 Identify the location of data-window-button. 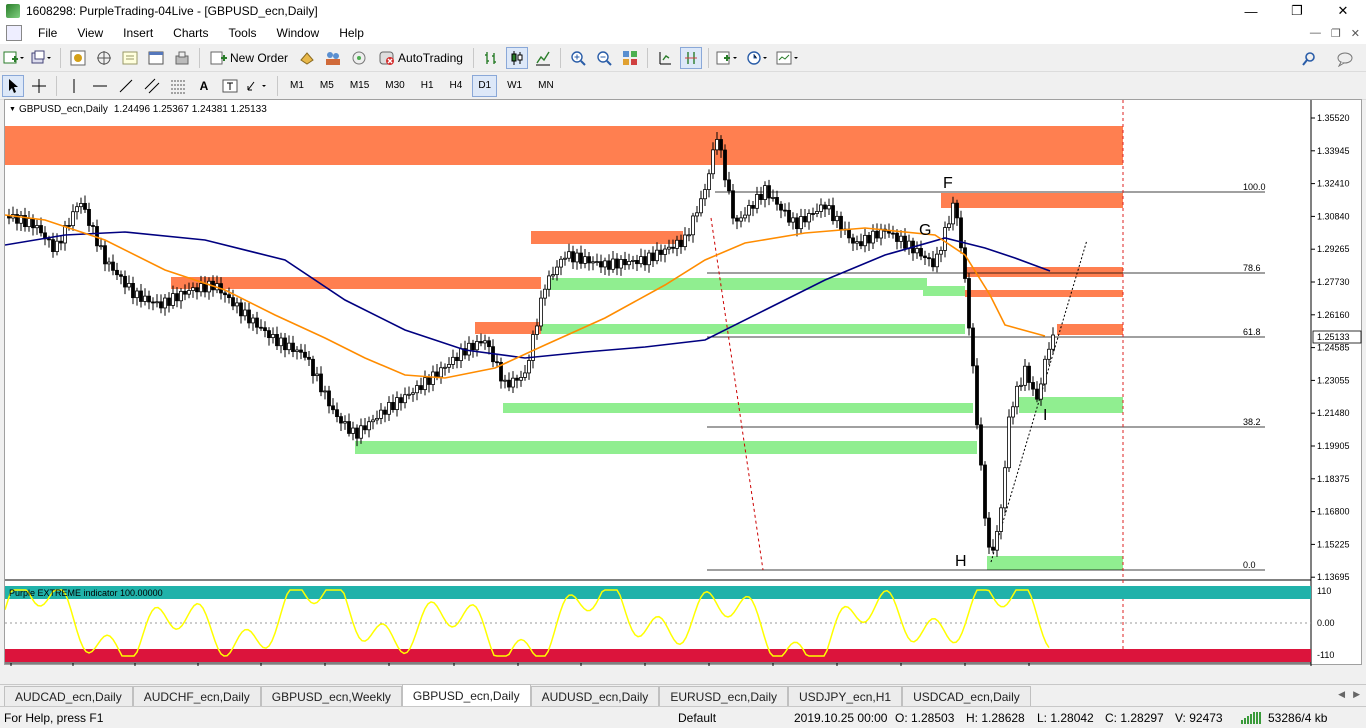
(104, 58).